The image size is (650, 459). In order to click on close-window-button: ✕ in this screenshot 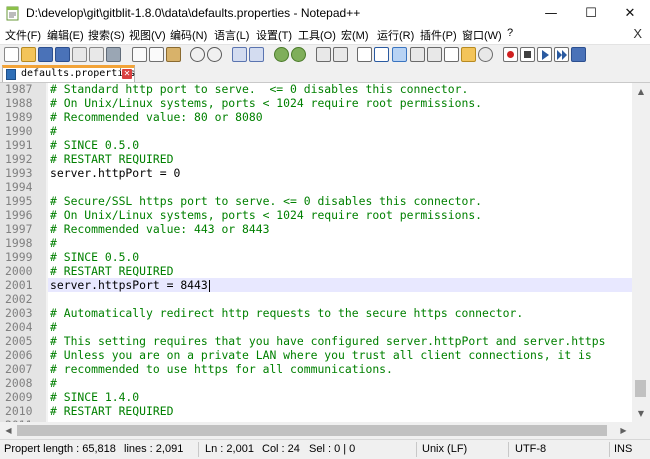, I will do `click(630, 13)`.